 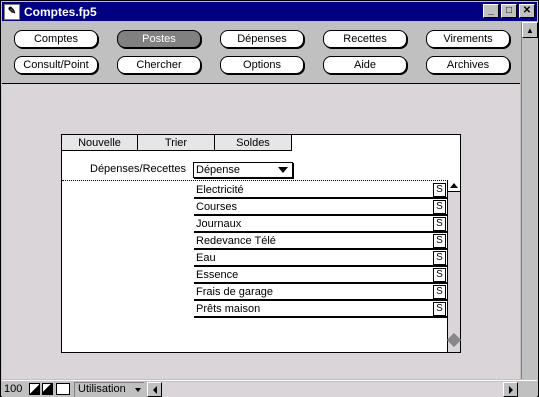 What do you see at coordinates (313, 207) in the screenshot?
I see `poste-label: Courses` at bounding box center [313, 207].